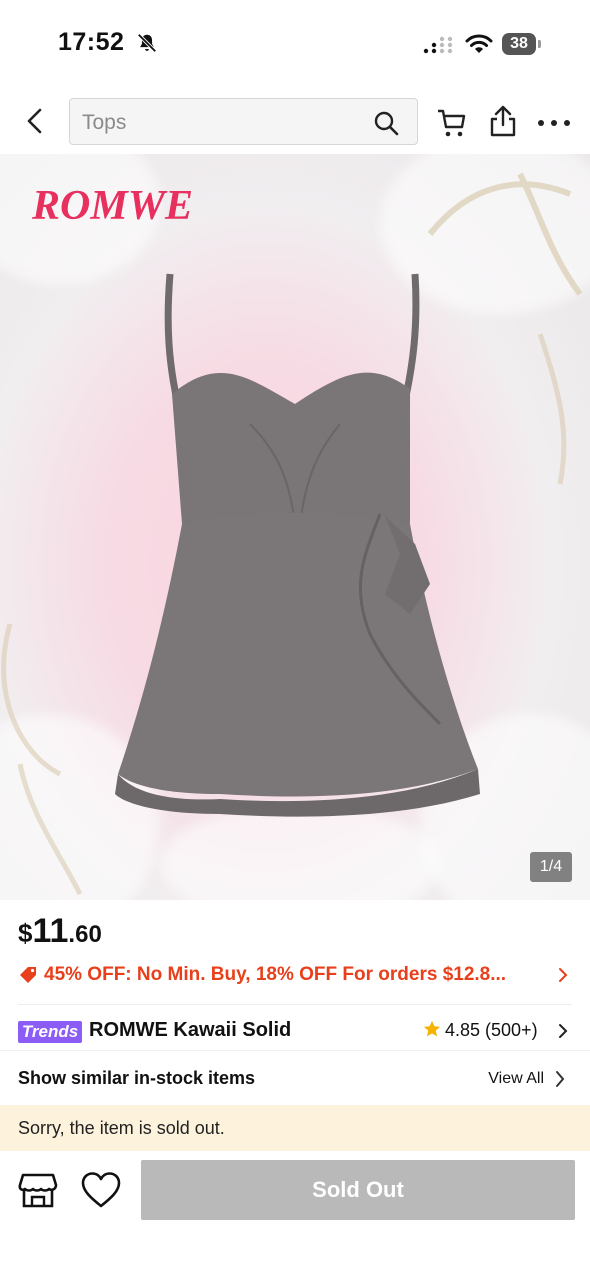 This screenshot has height=1280, width=590. I want to click on trends-badge: Trends, so click(50, 1032).